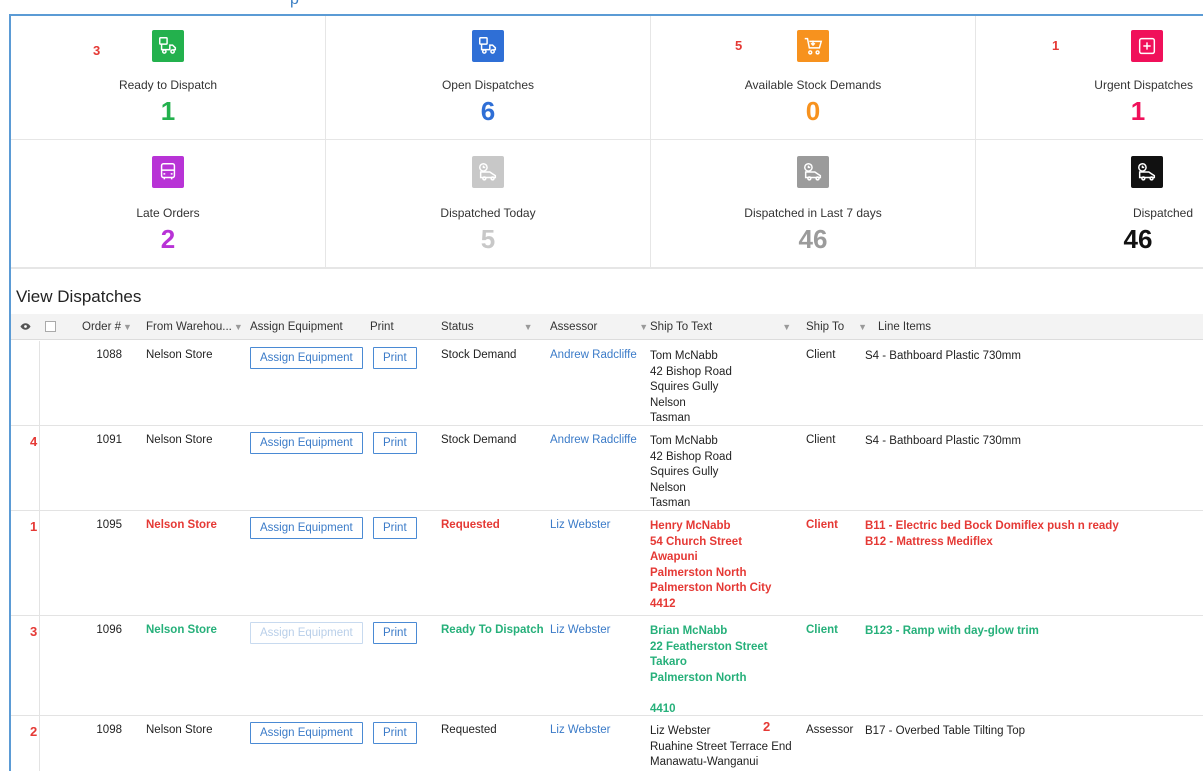  What do you see at coordinates (813, 46) in the screenshot?
I see `cart-icon` at bounding box center [813, 46].